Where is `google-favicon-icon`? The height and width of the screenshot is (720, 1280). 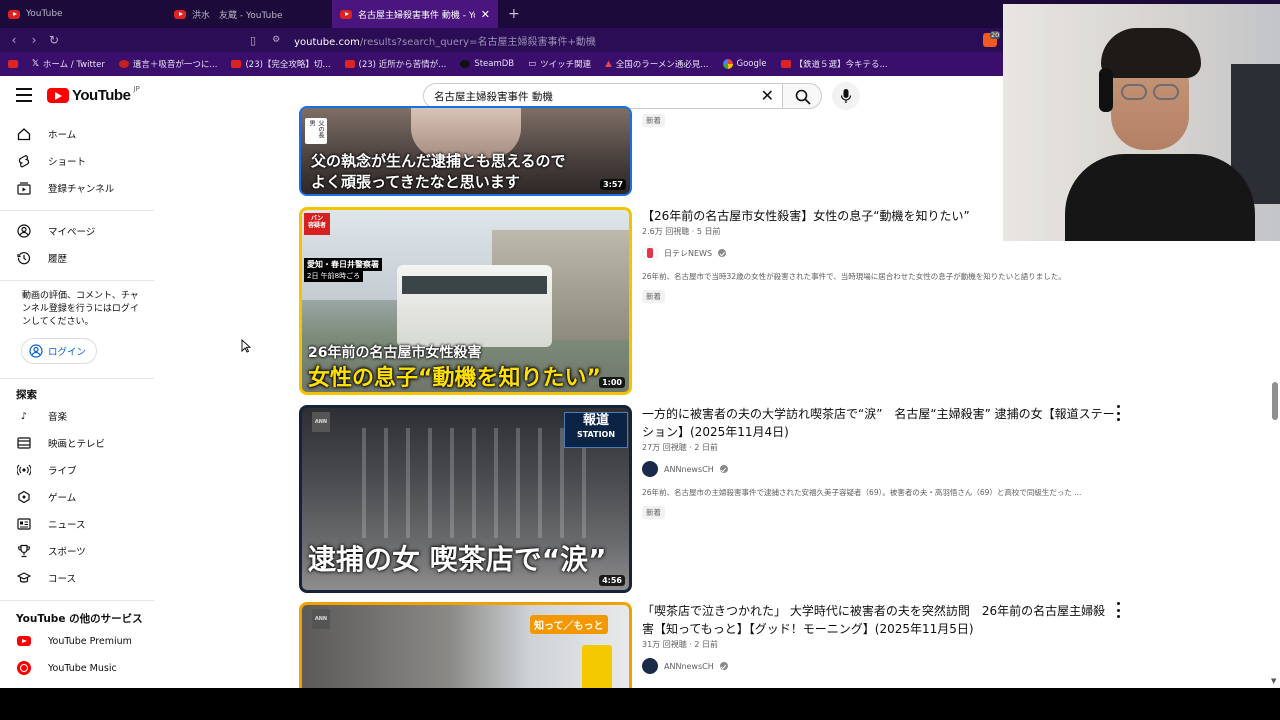
google-favicon-icon is located at coordinates (727, 64).